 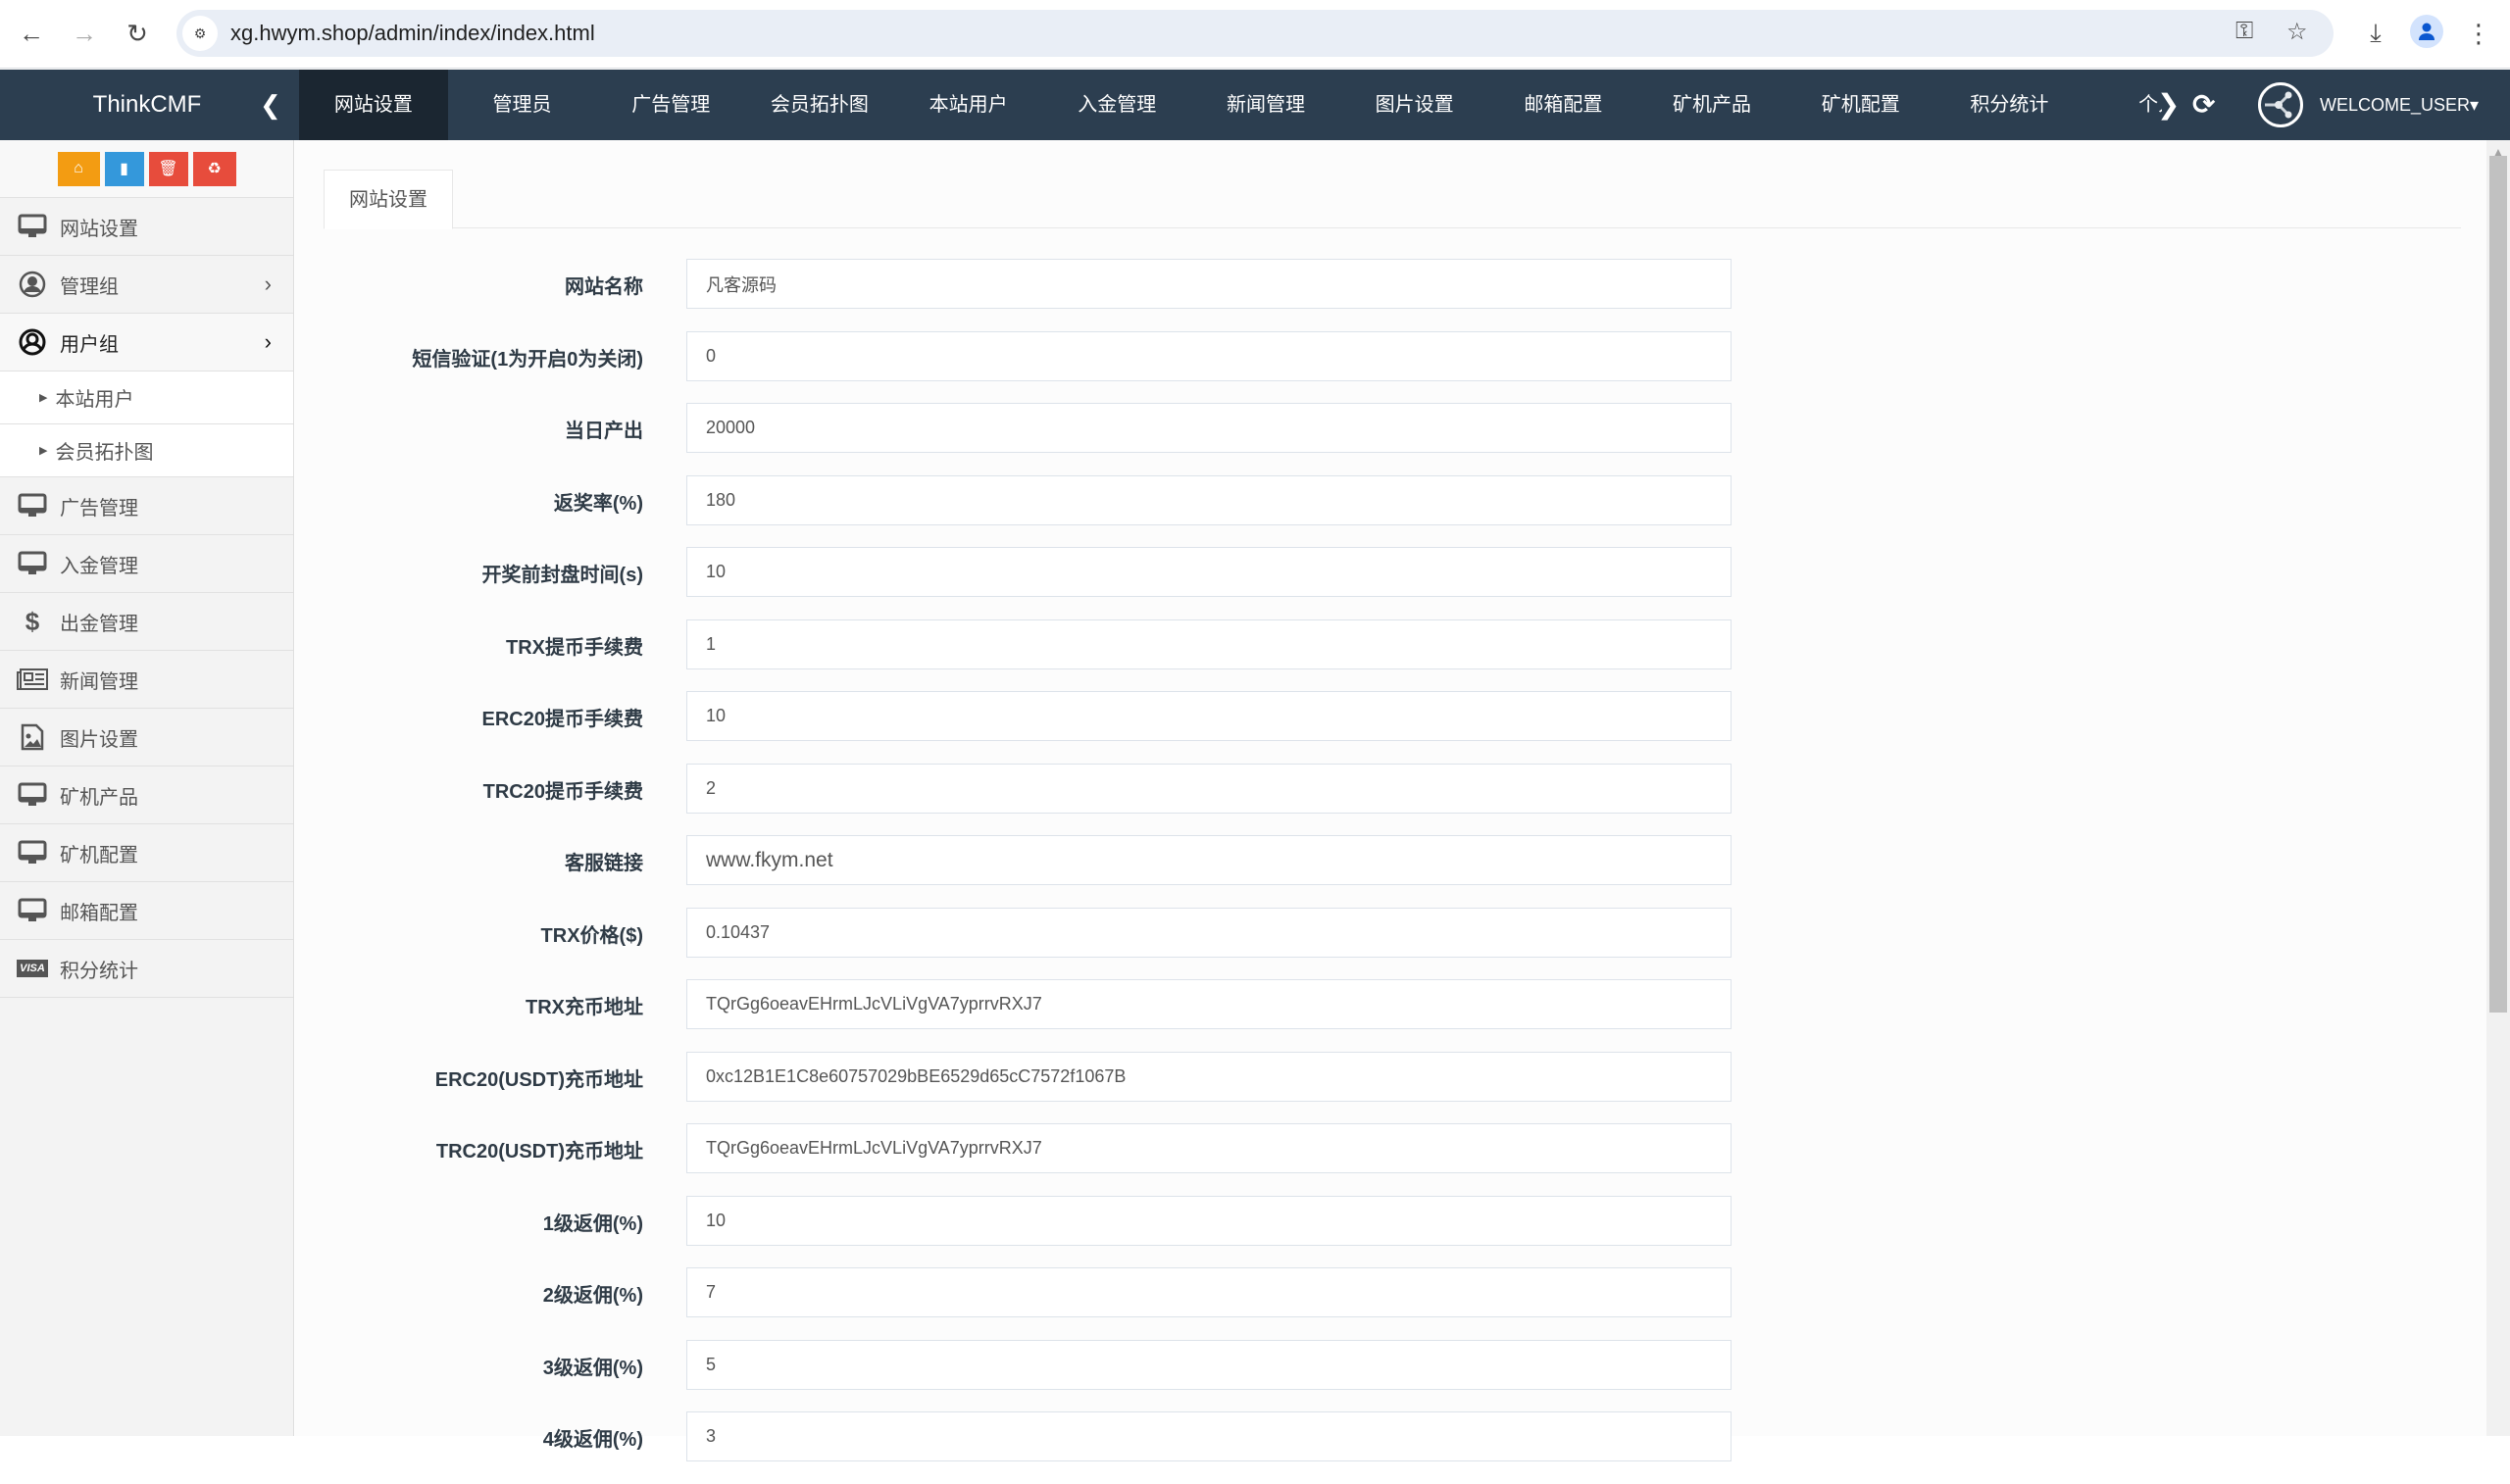 I want to click on visa-card-icon: VISA, so click(x=32, y=968).